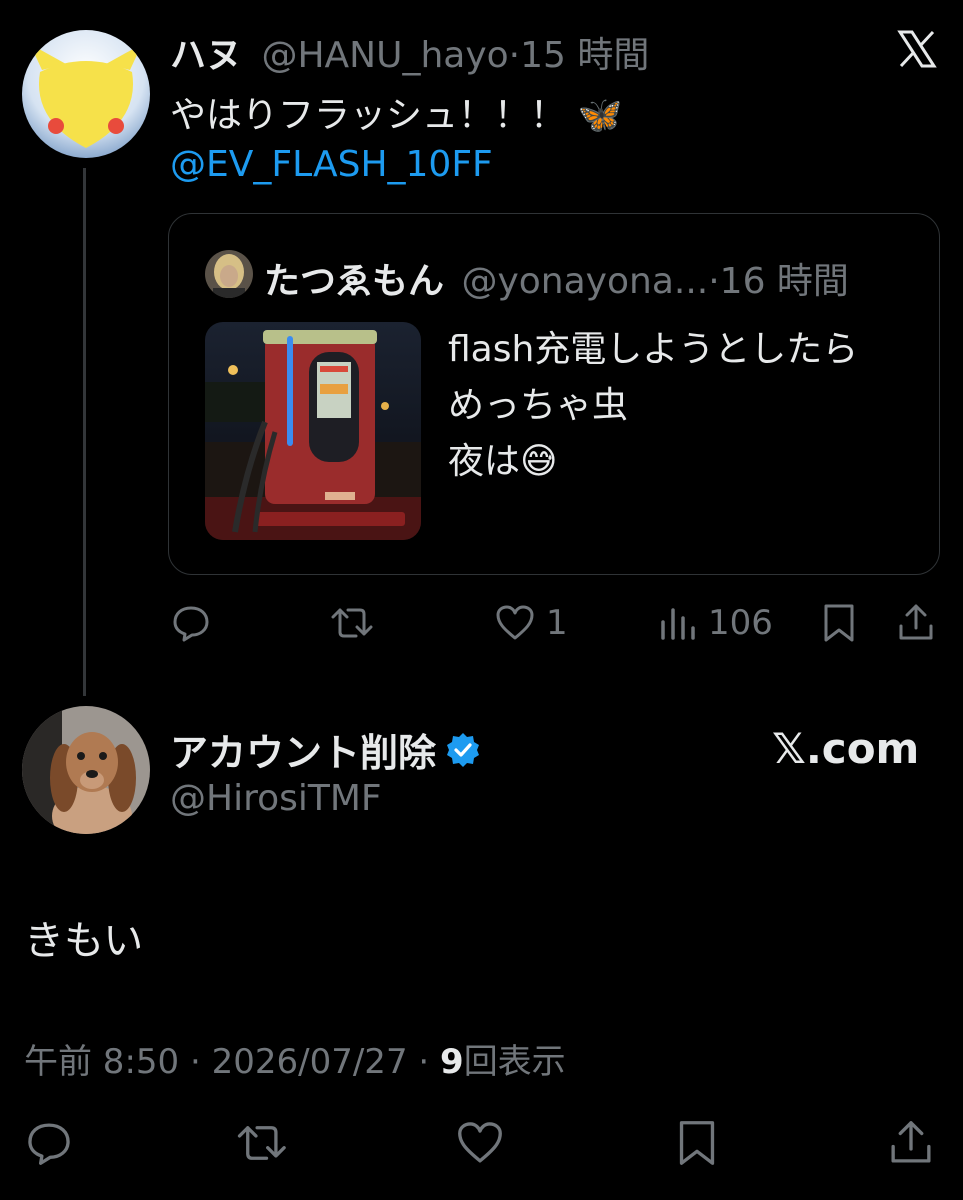 Image resolution: width=963 pixels, height=1200 pixels. What do you see at coordinates (313, 431) in the screenshot?
I see `quote-media-thumbnail` at bounding box center [313, 431].